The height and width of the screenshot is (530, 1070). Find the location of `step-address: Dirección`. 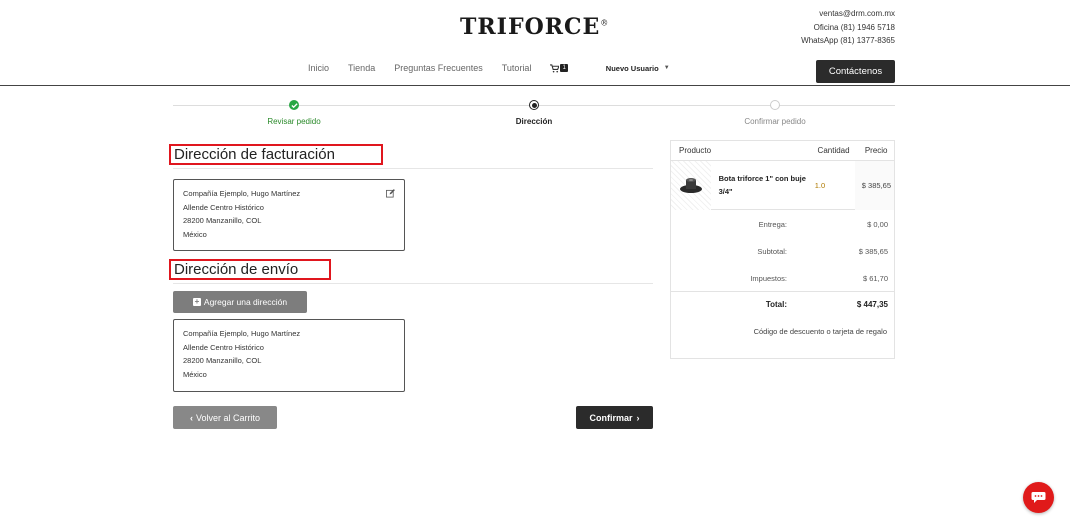

step-address: Dirección is located at coordinates (534, 113).